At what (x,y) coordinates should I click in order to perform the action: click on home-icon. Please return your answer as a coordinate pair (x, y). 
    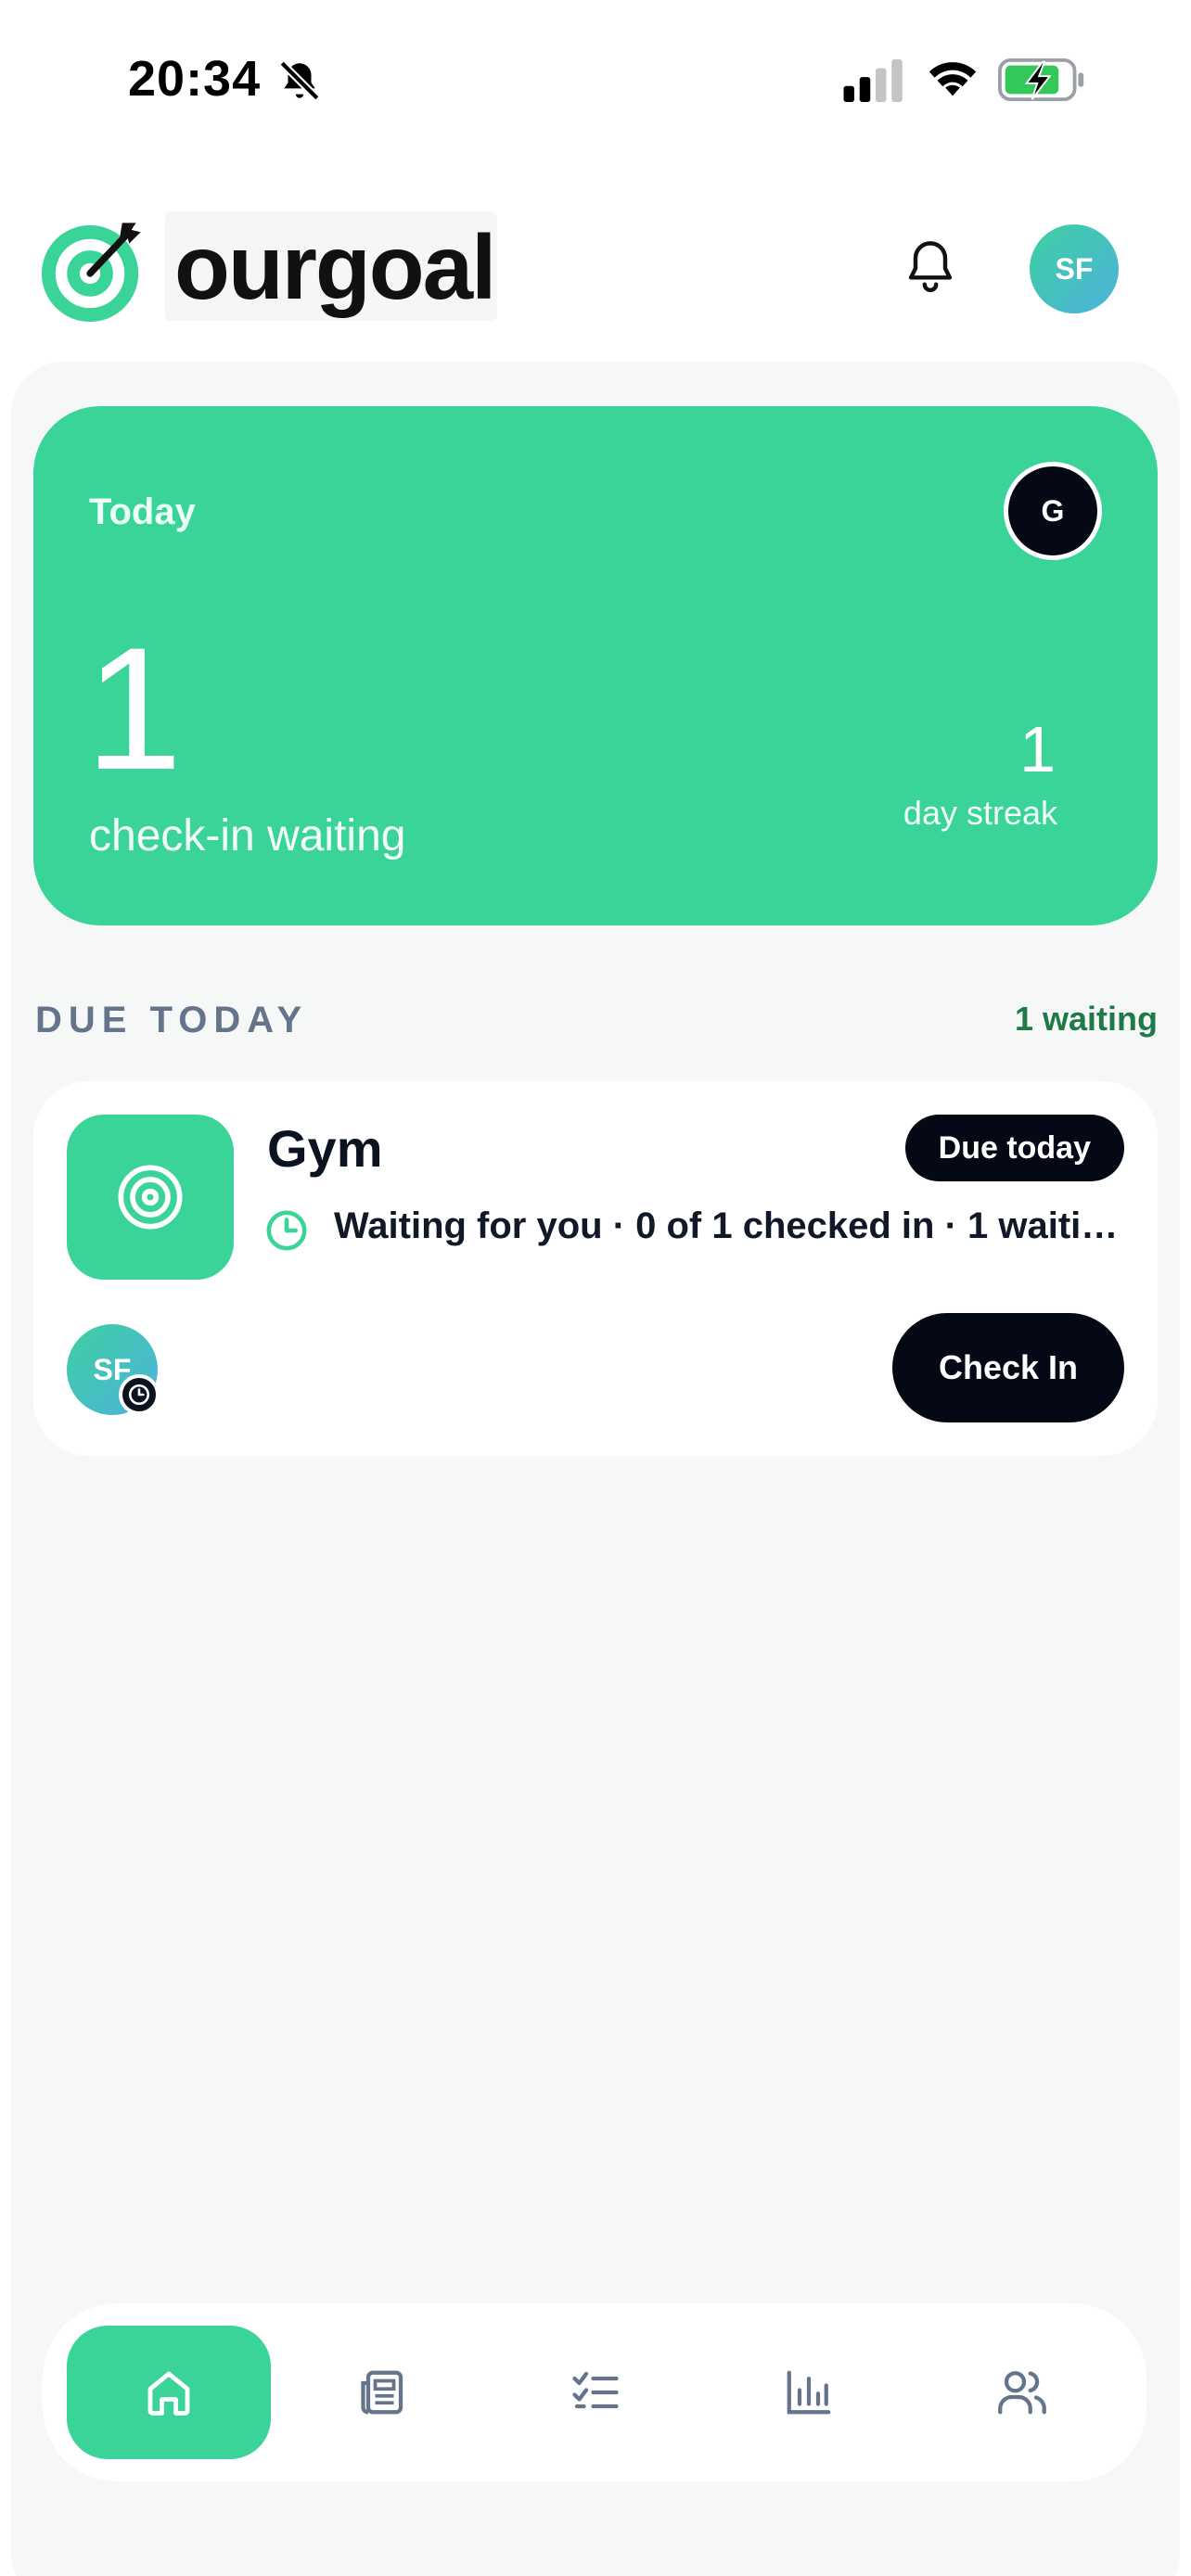
    Looking at the image, I should click on (168, 2393).